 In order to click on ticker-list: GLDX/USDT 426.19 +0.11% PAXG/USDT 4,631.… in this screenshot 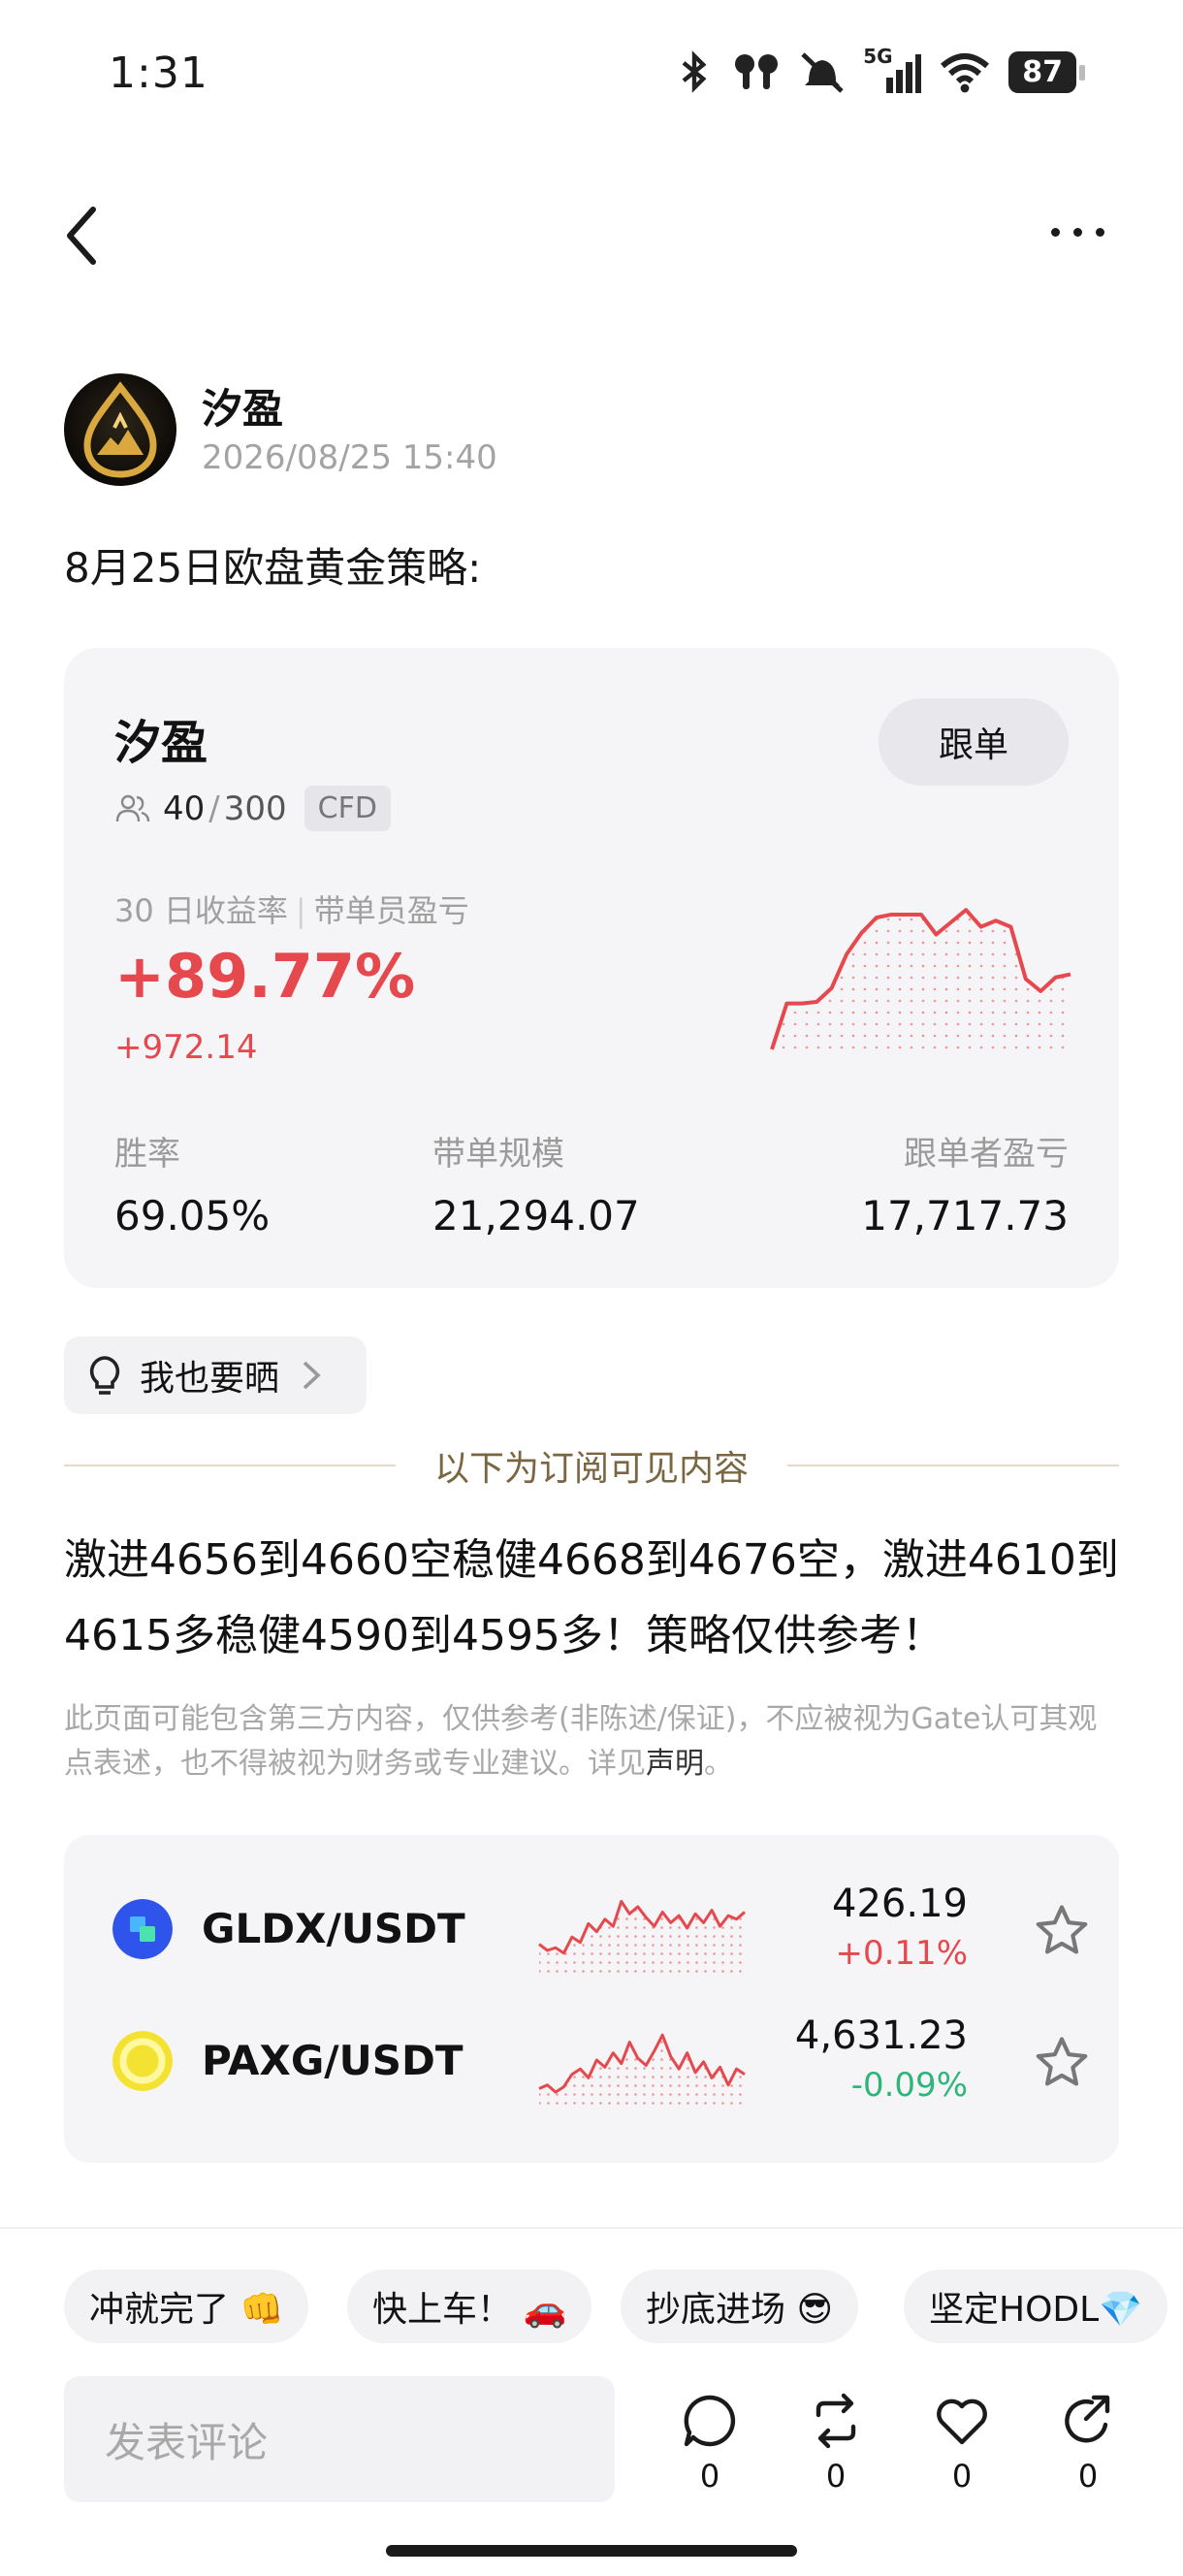, I will do `click(591, 1999)`.